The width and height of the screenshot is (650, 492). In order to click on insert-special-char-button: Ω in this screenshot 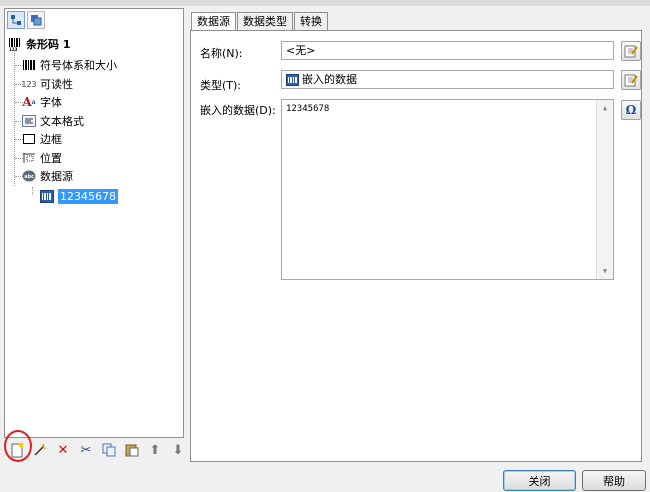, I will do `click(631, 110)`.